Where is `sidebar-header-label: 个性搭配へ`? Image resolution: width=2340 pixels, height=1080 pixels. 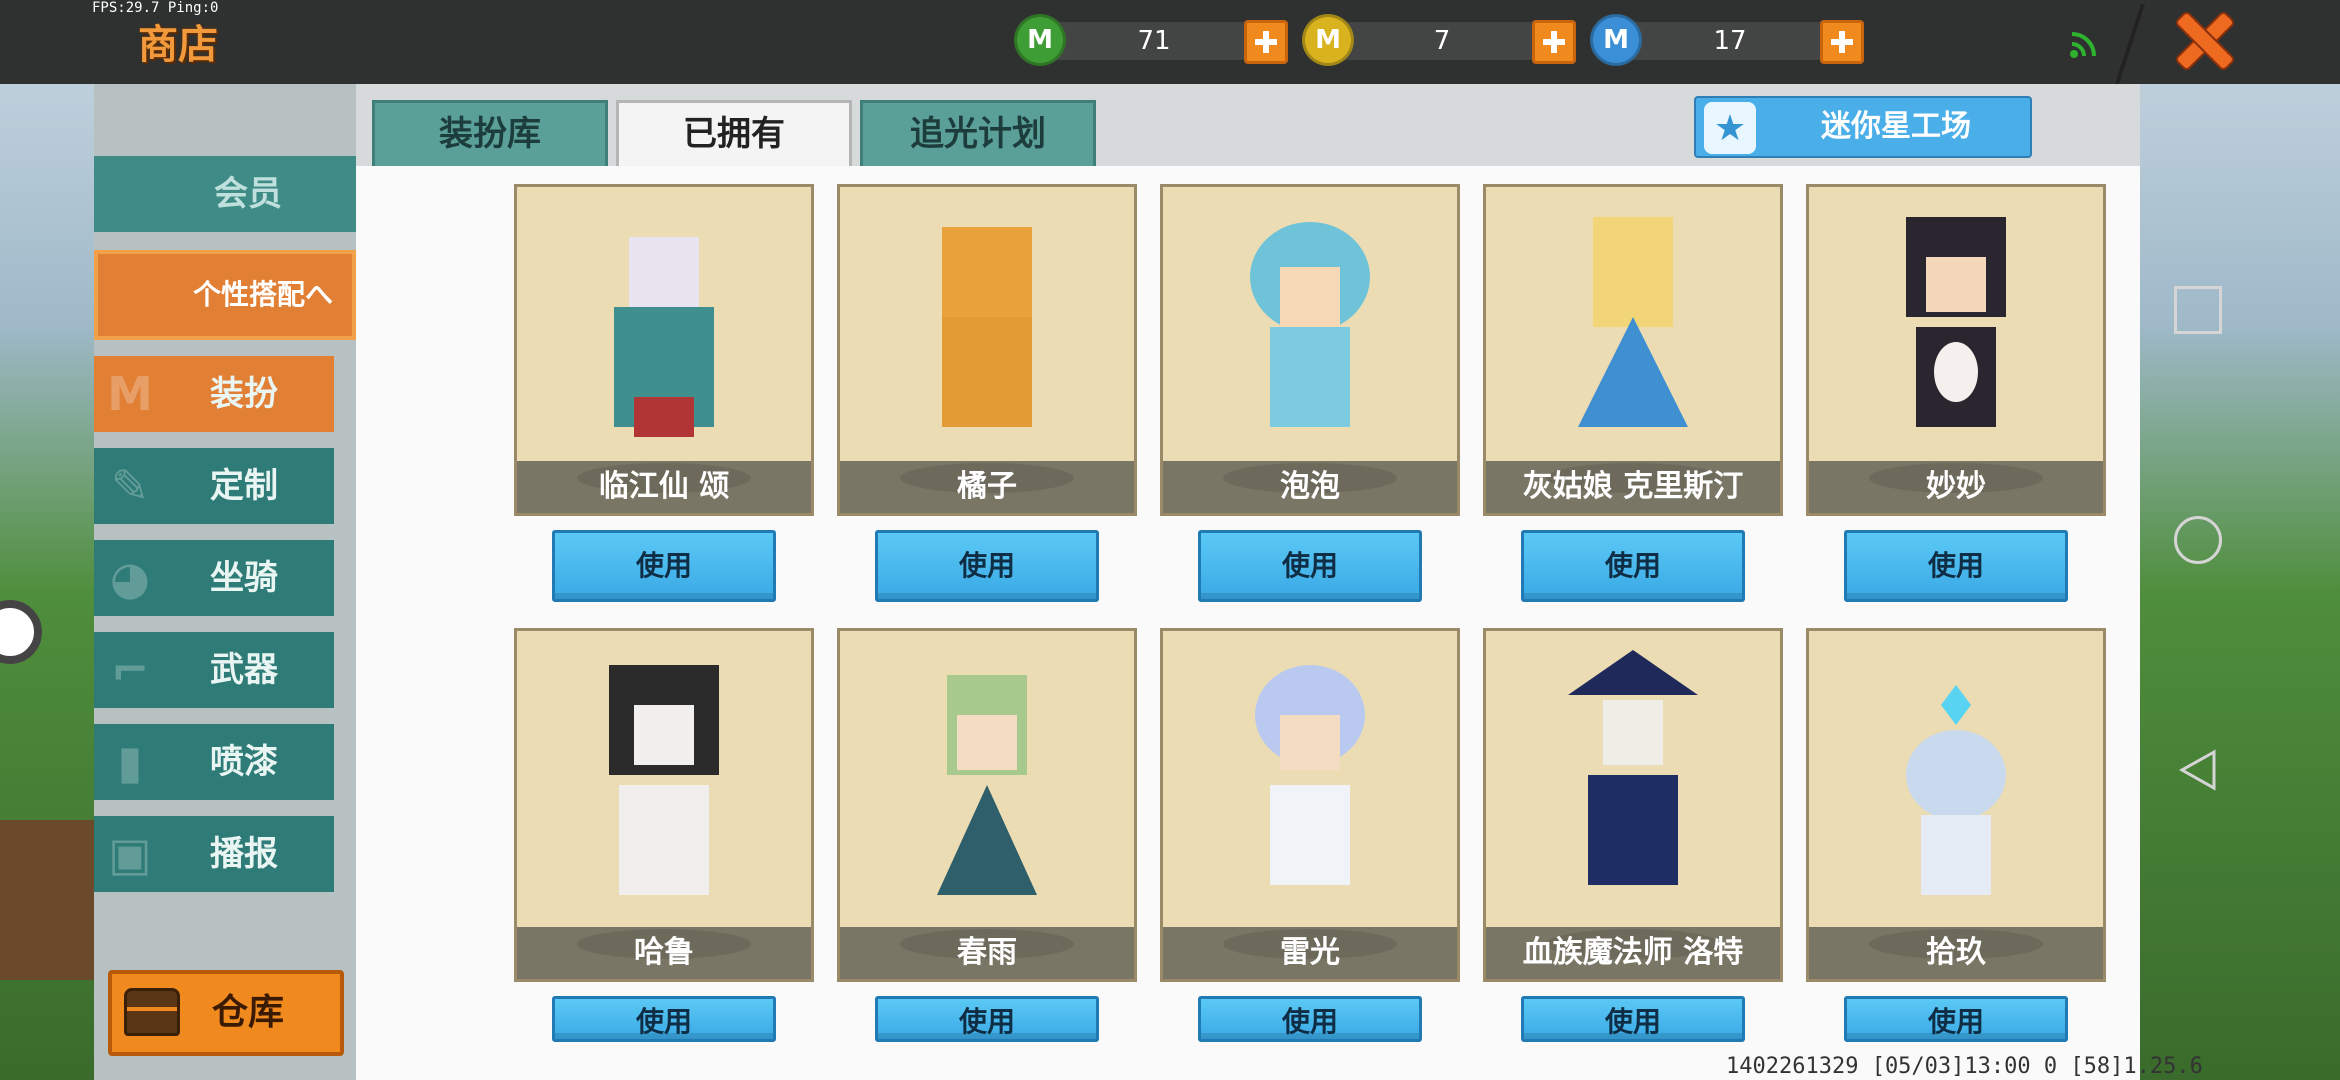
sidebar-header-label: 个性搭配へ is located at coordinates (263, 294).